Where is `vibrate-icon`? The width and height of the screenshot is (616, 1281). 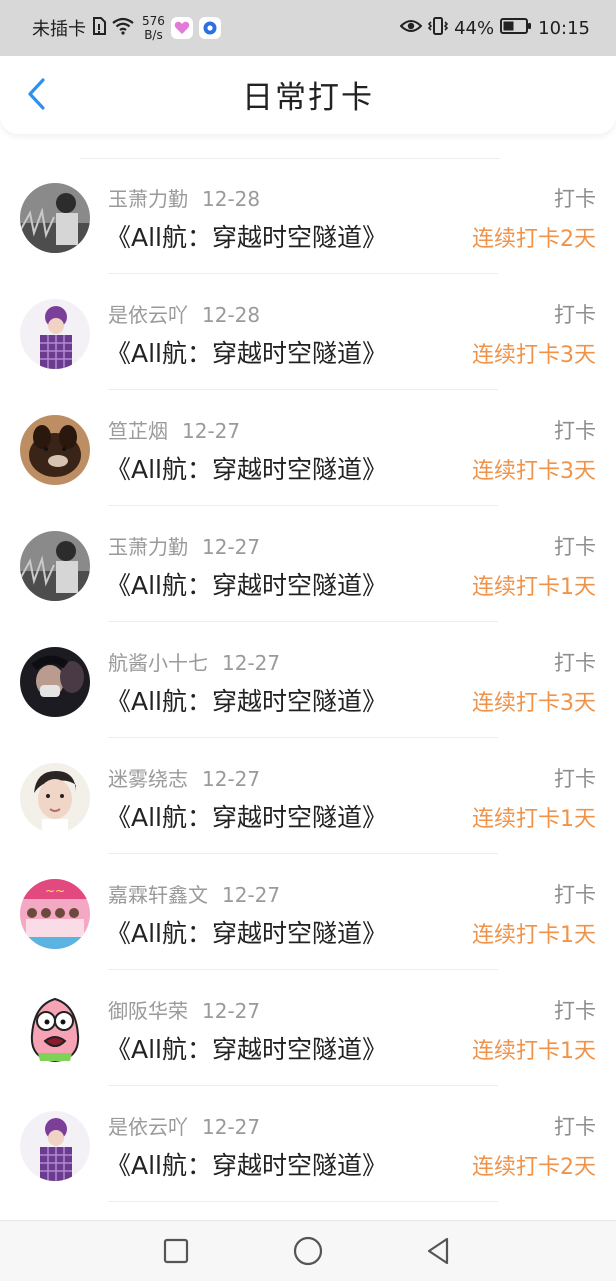
vibrate-icon is located at coordinates (438, 28).